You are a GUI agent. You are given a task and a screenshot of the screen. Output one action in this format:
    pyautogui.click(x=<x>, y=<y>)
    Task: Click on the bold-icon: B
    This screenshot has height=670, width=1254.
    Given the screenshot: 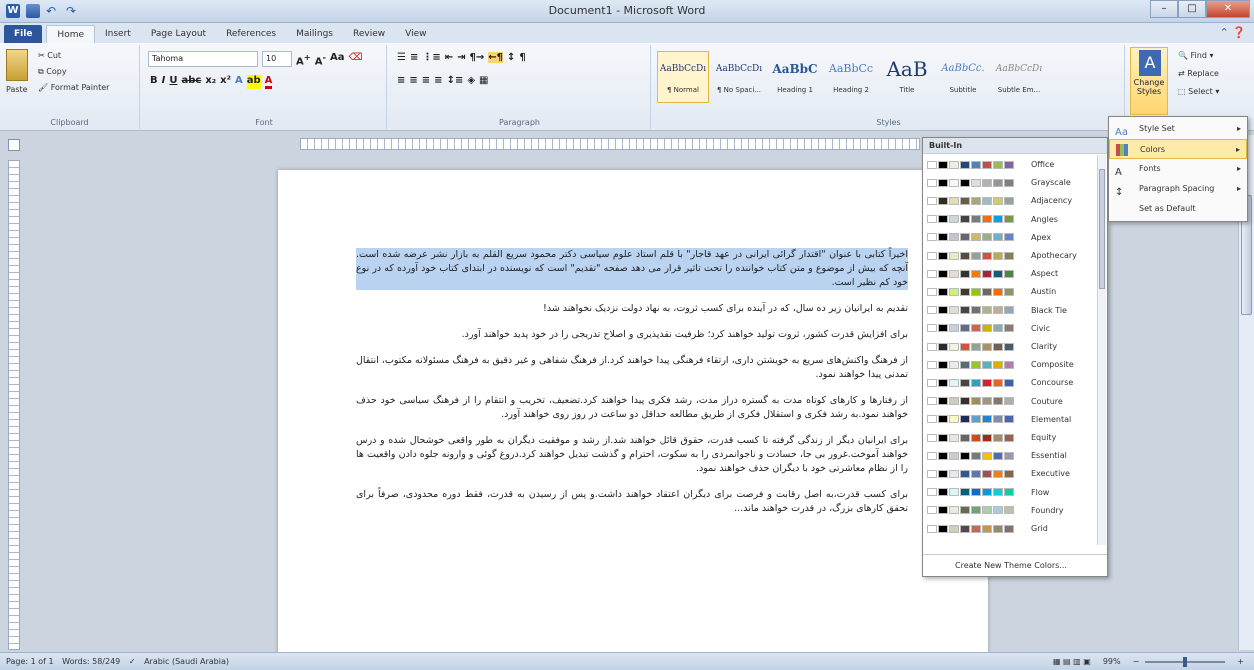 What is the action you would take?
    pyautogui.click(x=154, y=82)
    